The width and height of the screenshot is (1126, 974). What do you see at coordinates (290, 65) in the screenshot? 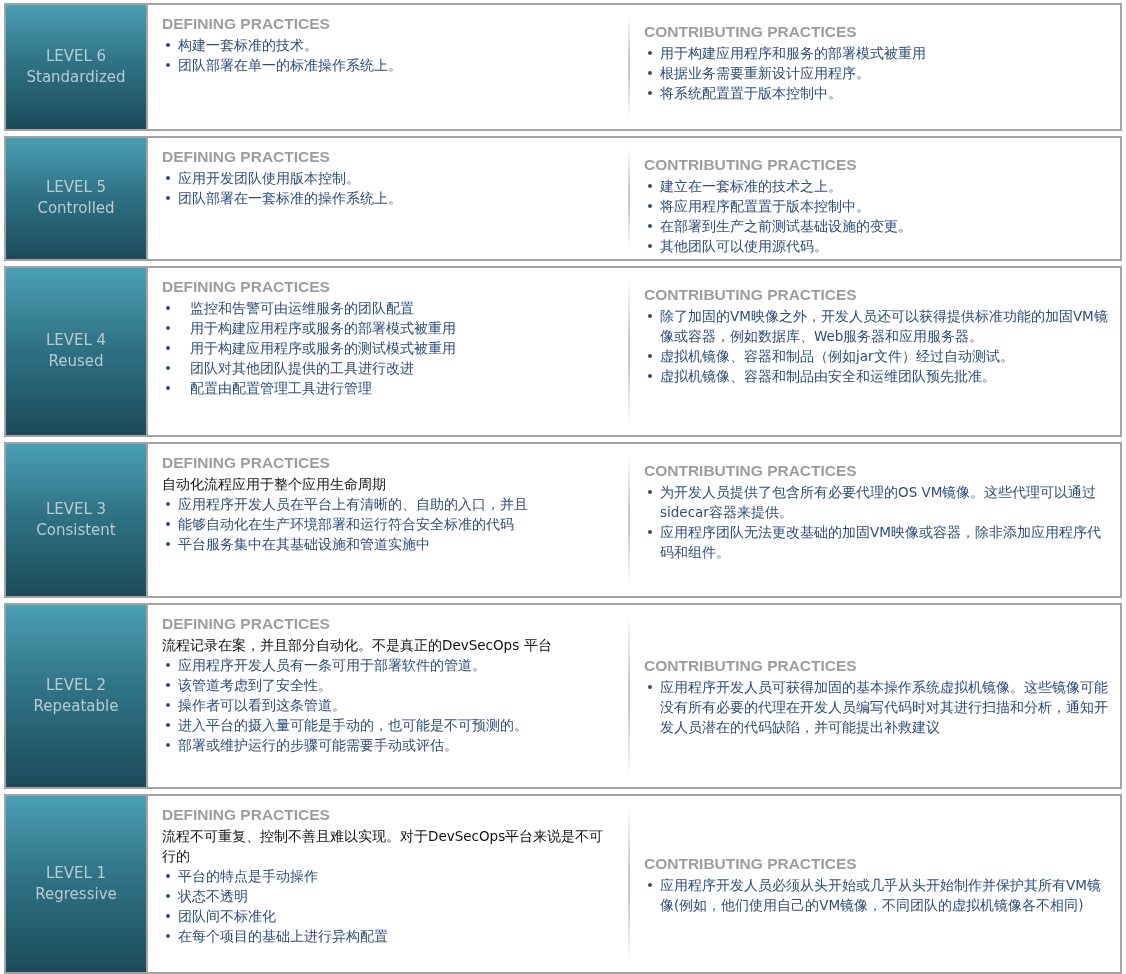
I see `practice-item: 团队部署在单一的标准操作系统上。` at bounding box center [290, 65].